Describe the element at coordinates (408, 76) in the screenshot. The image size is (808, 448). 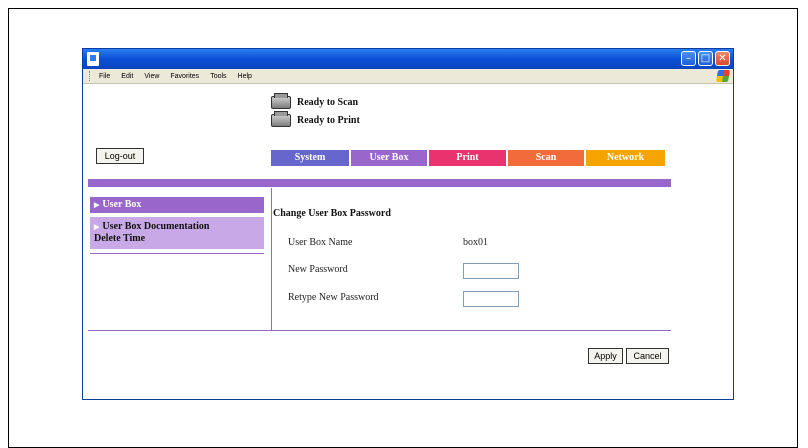
I see `menu-bar: File Edit View Favorites Tools Help` at that location.